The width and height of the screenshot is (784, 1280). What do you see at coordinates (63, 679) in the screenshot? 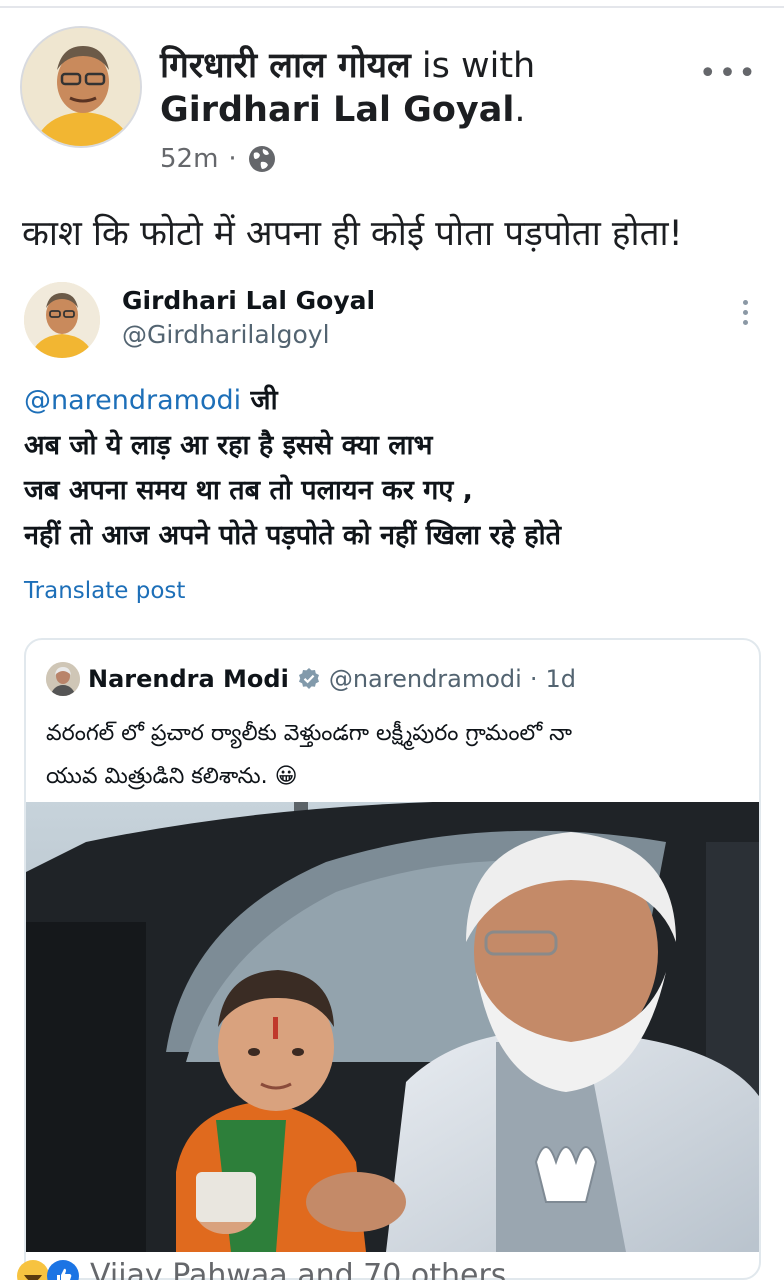
I see `quoted-author-avatar` at bounding box center [63, 679].